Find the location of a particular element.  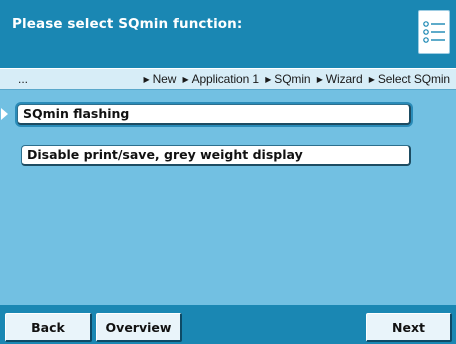

list-menu-button is located at coordinates (434, 32).